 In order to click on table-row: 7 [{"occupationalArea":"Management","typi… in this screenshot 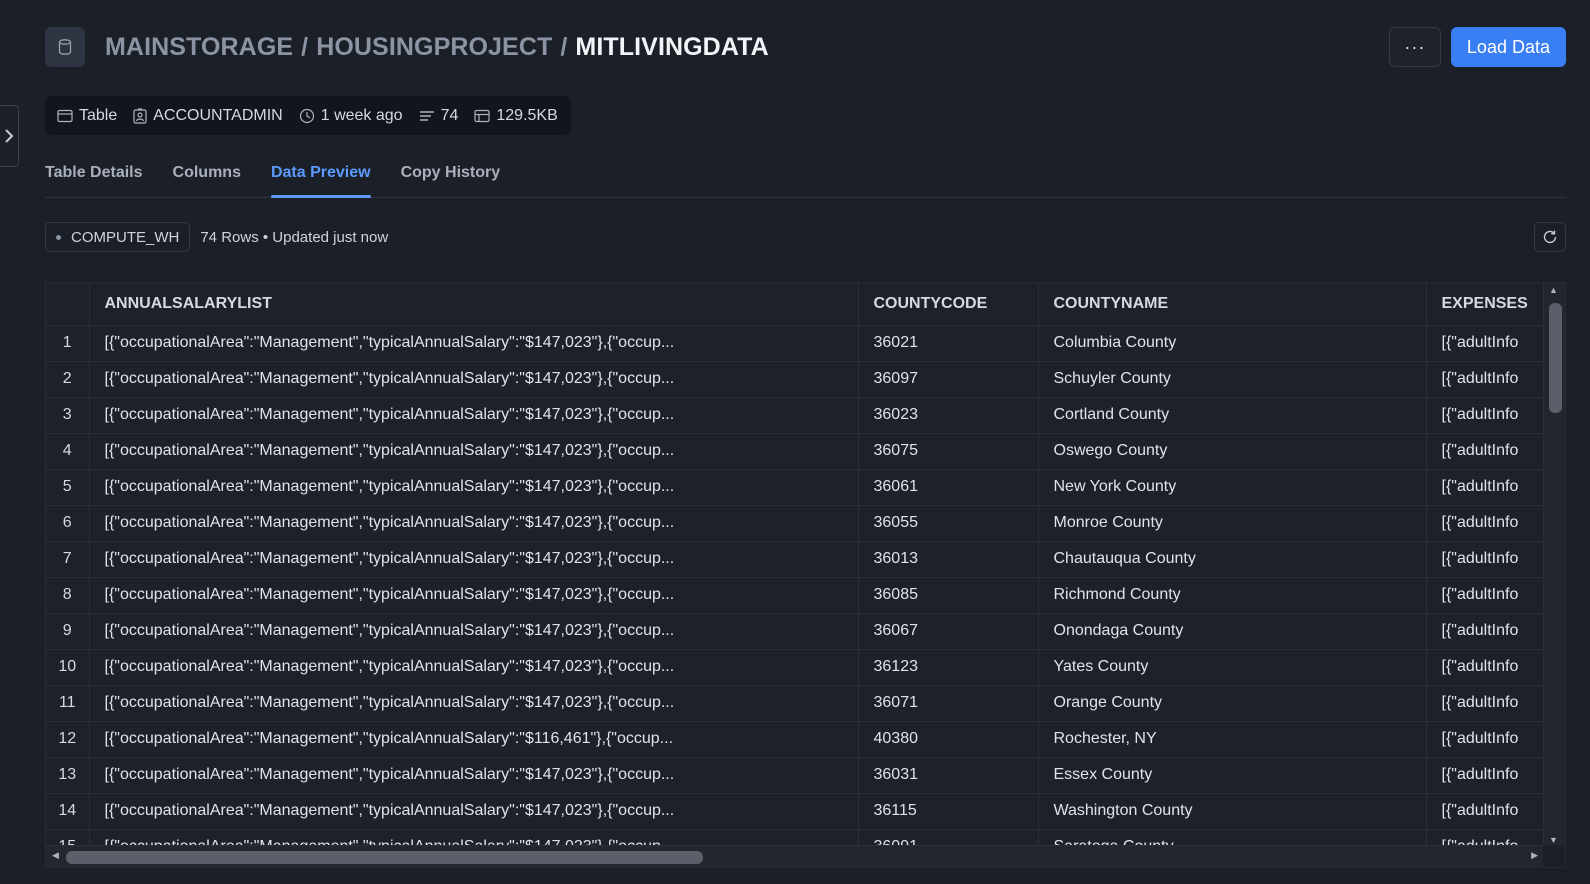, I will do `click(805, 559)`.